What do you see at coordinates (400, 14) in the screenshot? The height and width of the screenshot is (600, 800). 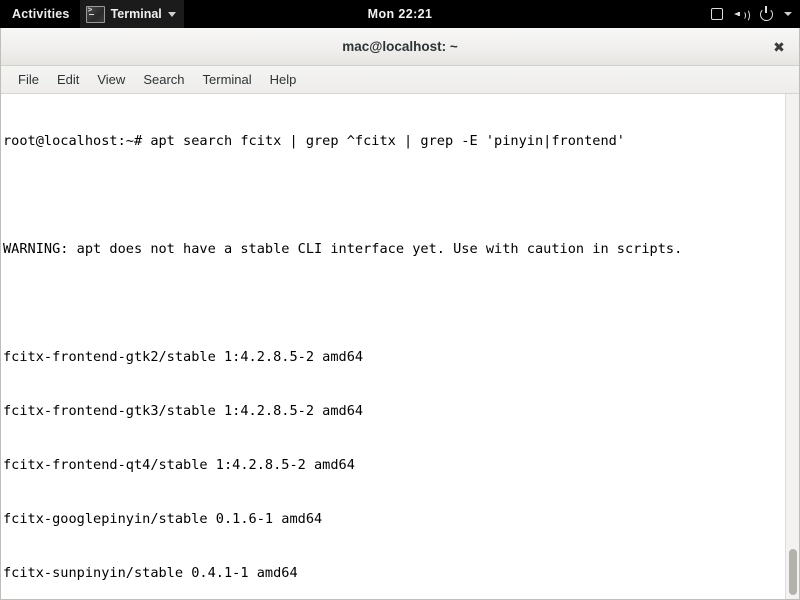 I see `gnome-top-bar: Activities Terminal Mon 22:21` at bounding box center [400, 14].